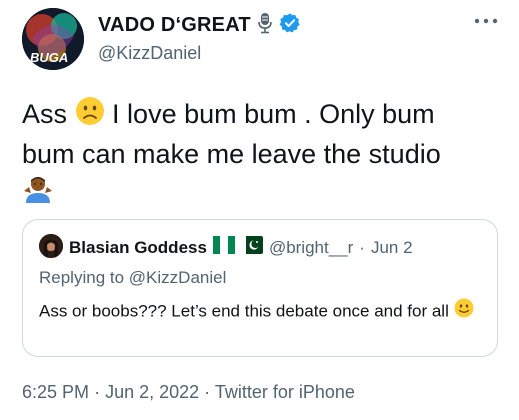 The image size is (519, 420). I want to click on tweet-text-part1: Ass, so click(45, 114).